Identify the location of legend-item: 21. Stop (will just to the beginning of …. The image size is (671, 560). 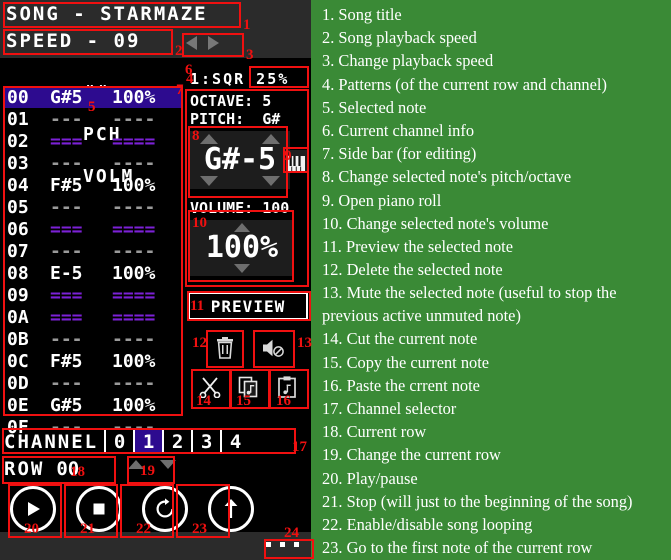
(477, 501).